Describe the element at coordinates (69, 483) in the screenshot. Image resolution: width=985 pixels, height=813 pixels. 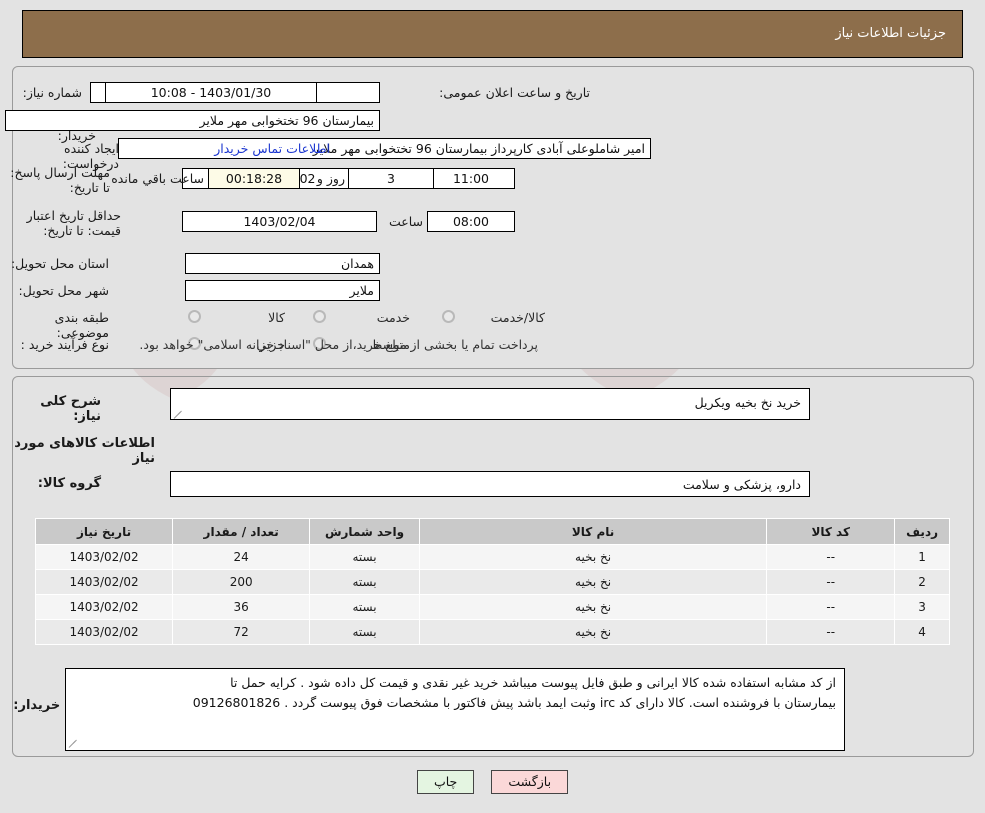
I see `goods-group-label: گروه کالا:` at that location.